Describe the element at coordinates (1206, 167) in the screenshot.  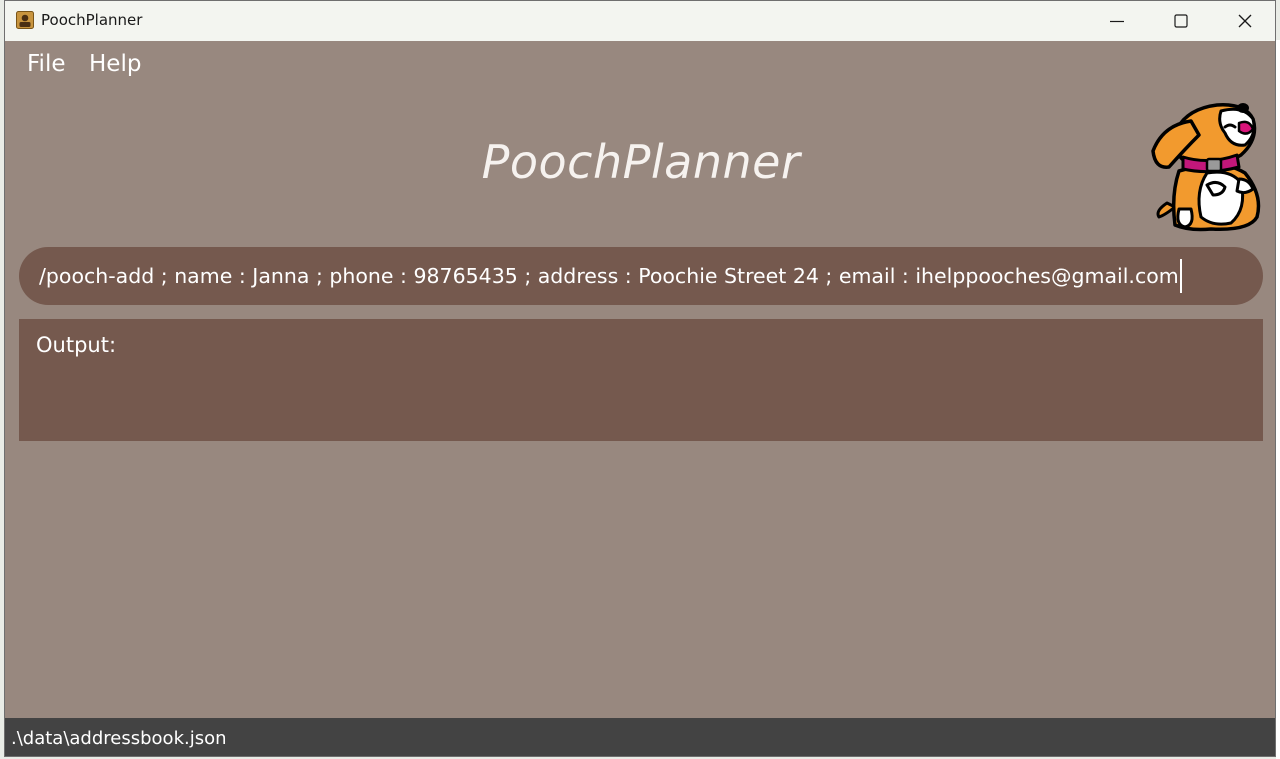
I see `dog-mascot-icon` at that location.